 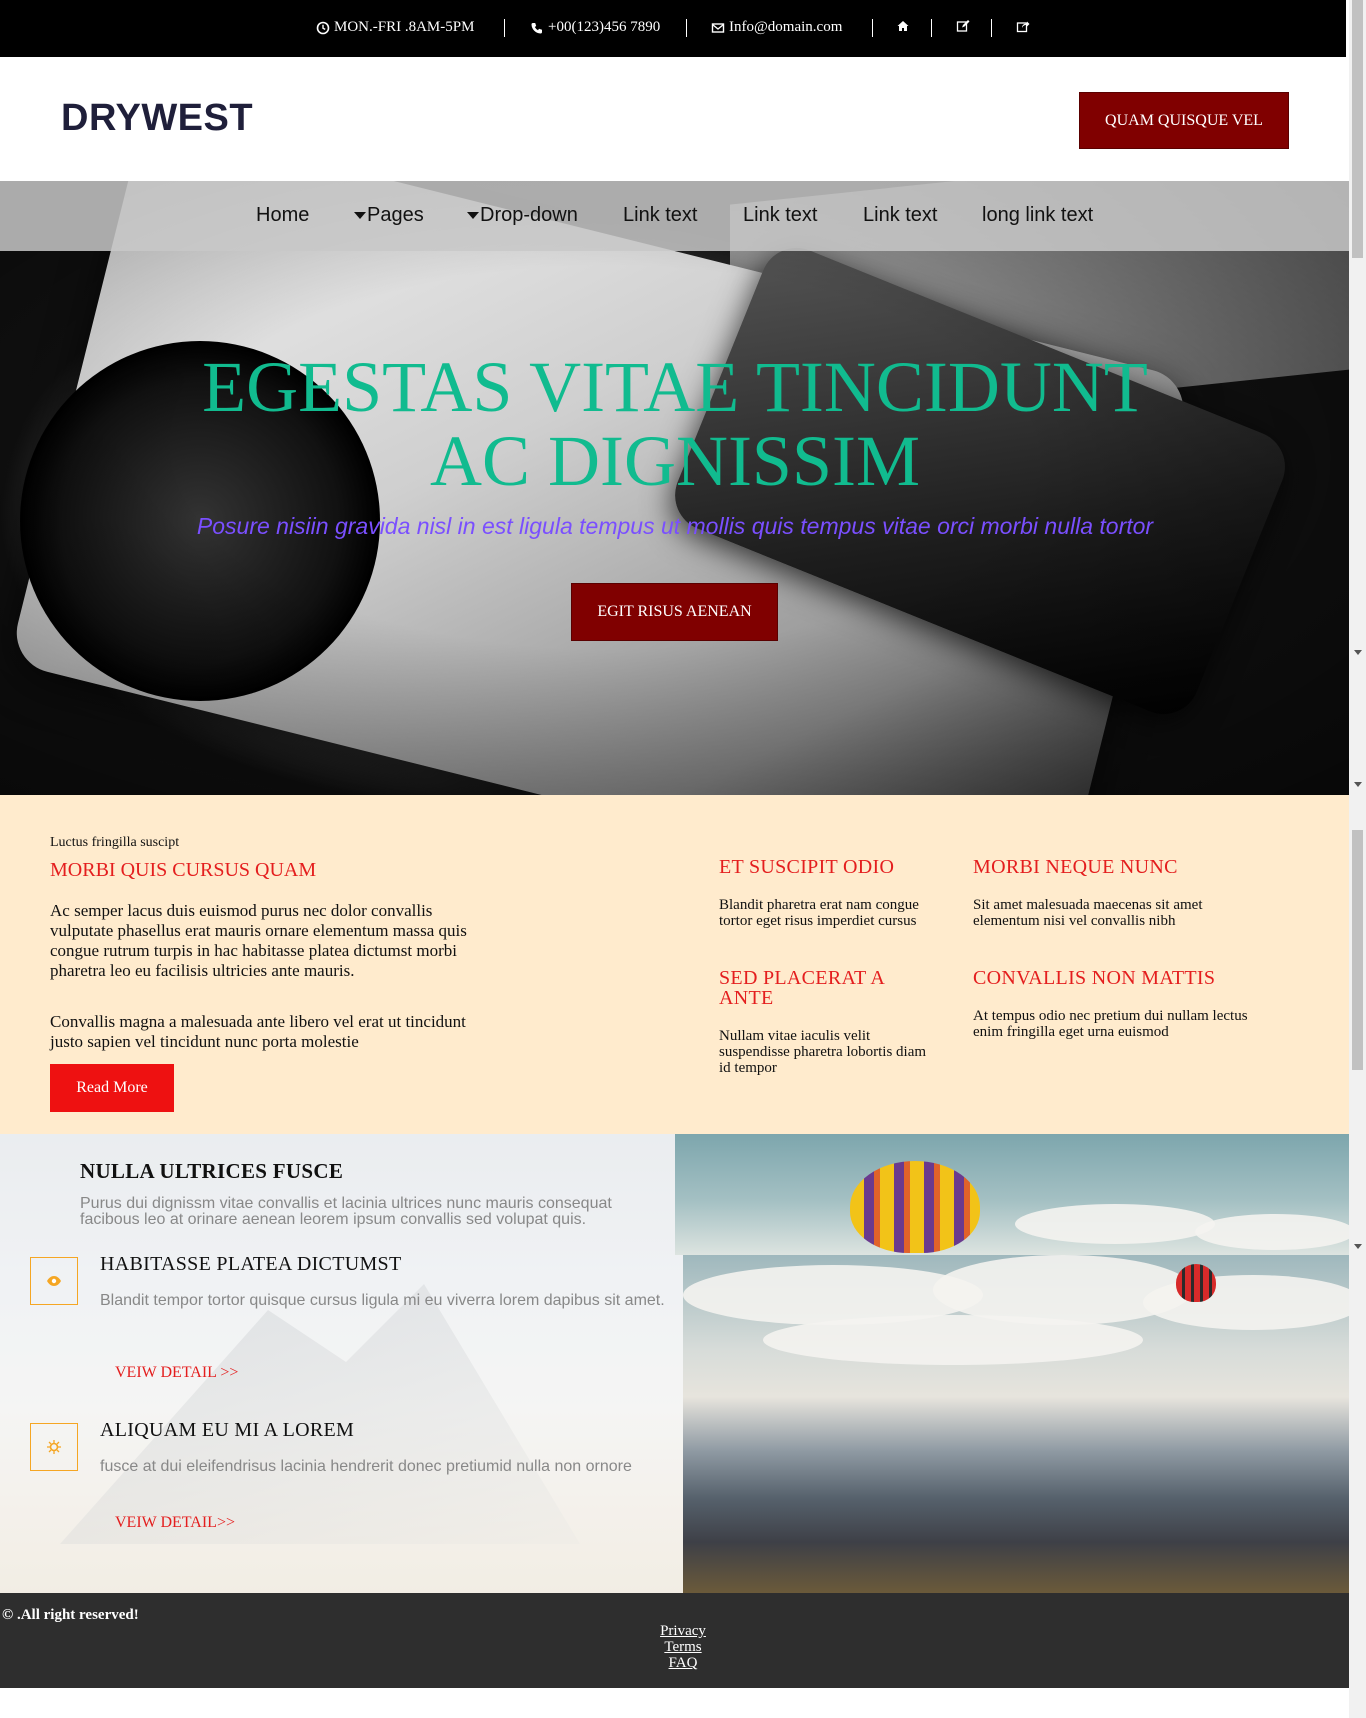 I want to click on nav-item-link-1: Link text, so click(x=660, y=215).